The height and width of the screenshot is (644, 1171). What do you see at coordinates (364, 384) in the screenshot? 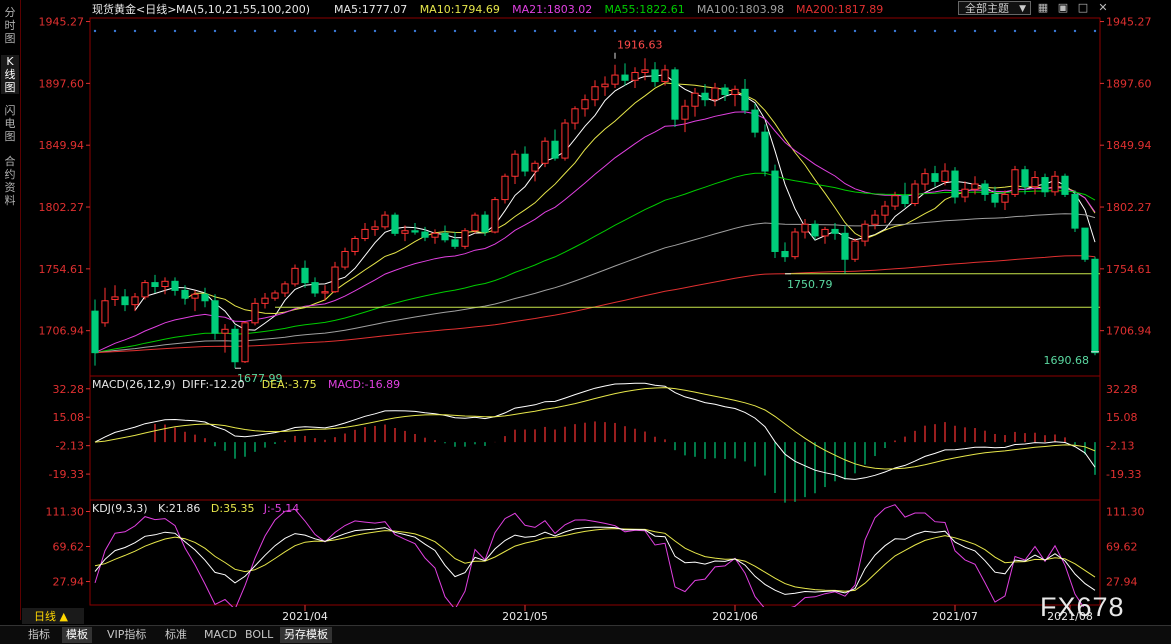
I see `macd-value-macd: MACD:-16.89` at bounding box center [364, 384].